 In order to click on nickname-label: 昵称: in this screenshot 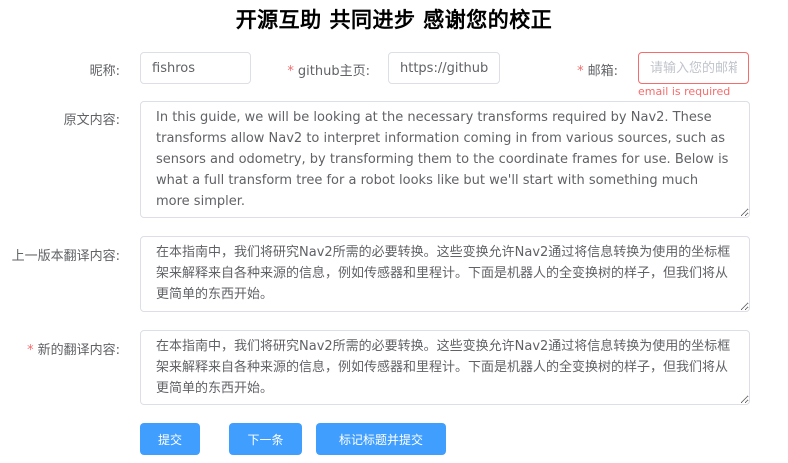, I will do `click(60, 69)`.